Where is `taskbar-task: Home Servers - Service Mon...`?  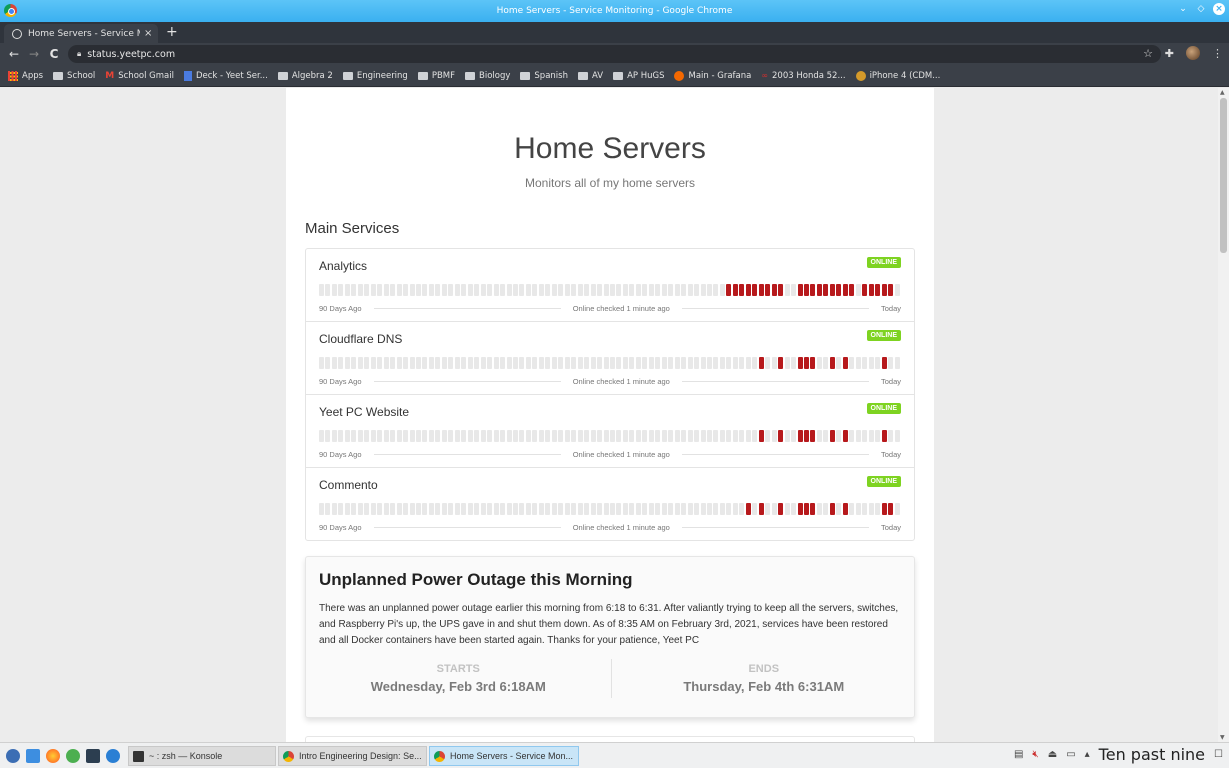
taskbar-task: Home Servers - Service Mon... is located at coordinates (504, 756).